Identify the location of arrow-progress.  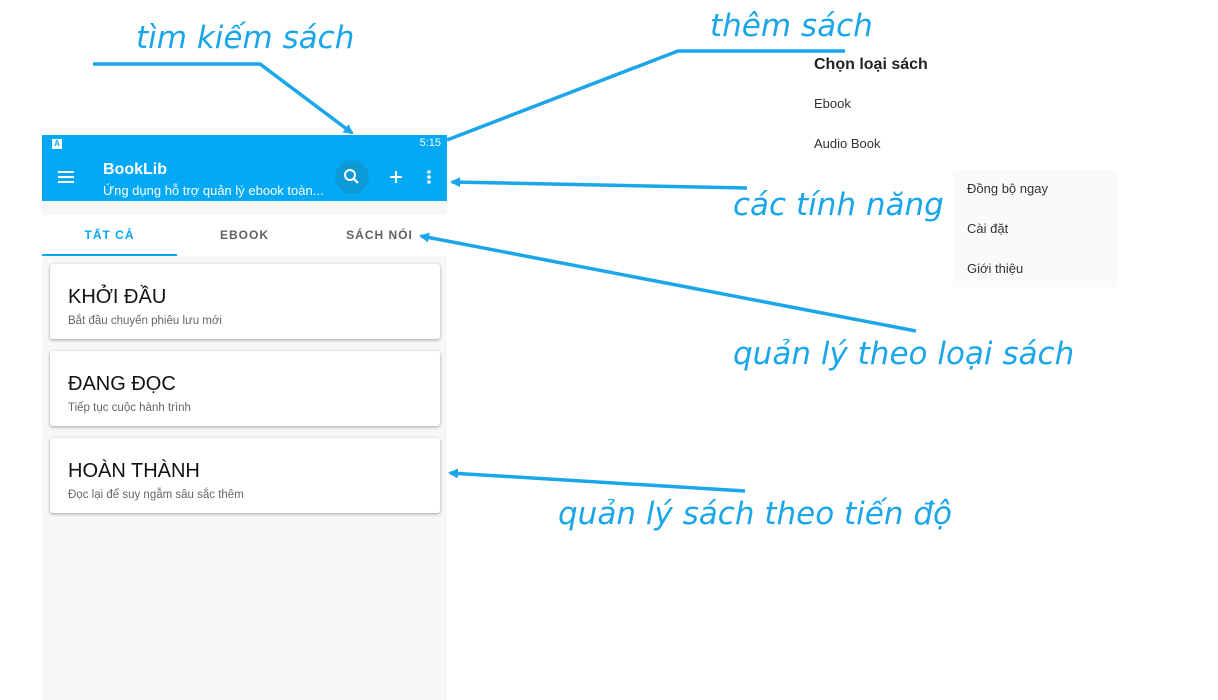
(597, 480).